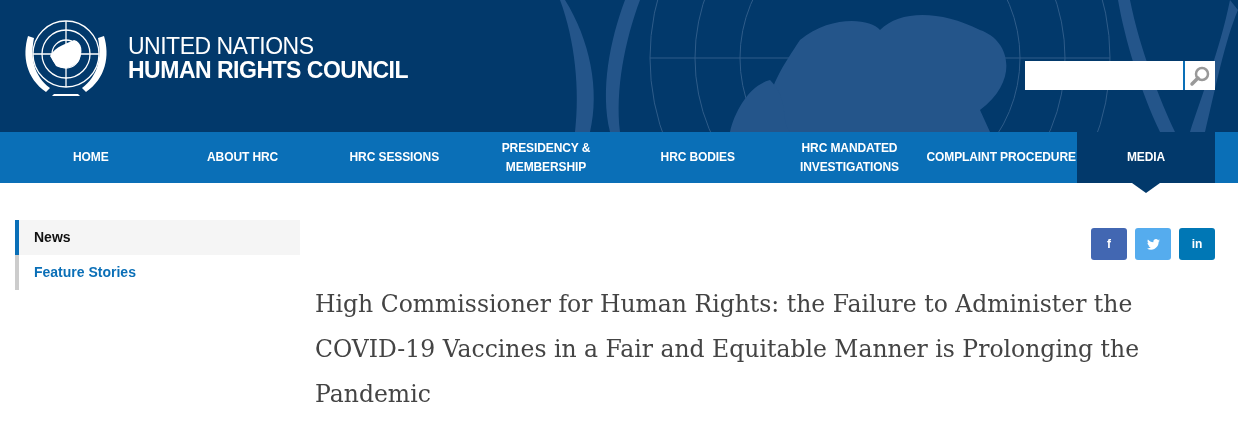 The image size is (1238, 436). I want to click on logo-title: UNITED NATIONS, so click(221, 46).